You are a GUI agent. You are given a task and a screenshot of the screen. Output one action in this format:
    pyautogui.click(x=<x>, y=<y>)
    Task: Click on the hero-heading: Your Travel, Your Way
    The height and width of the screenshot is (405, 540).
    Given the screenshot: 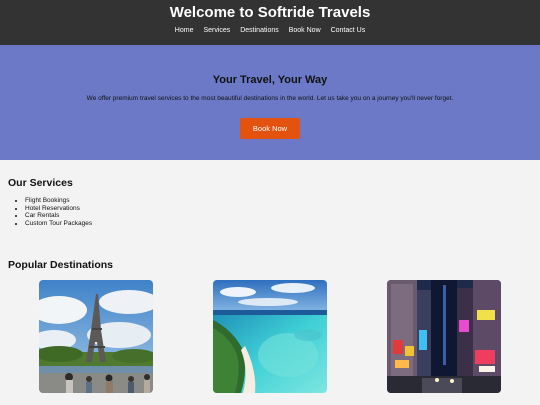 What is the action you would take?
    pyautogui.click(x=270, y=80)
    